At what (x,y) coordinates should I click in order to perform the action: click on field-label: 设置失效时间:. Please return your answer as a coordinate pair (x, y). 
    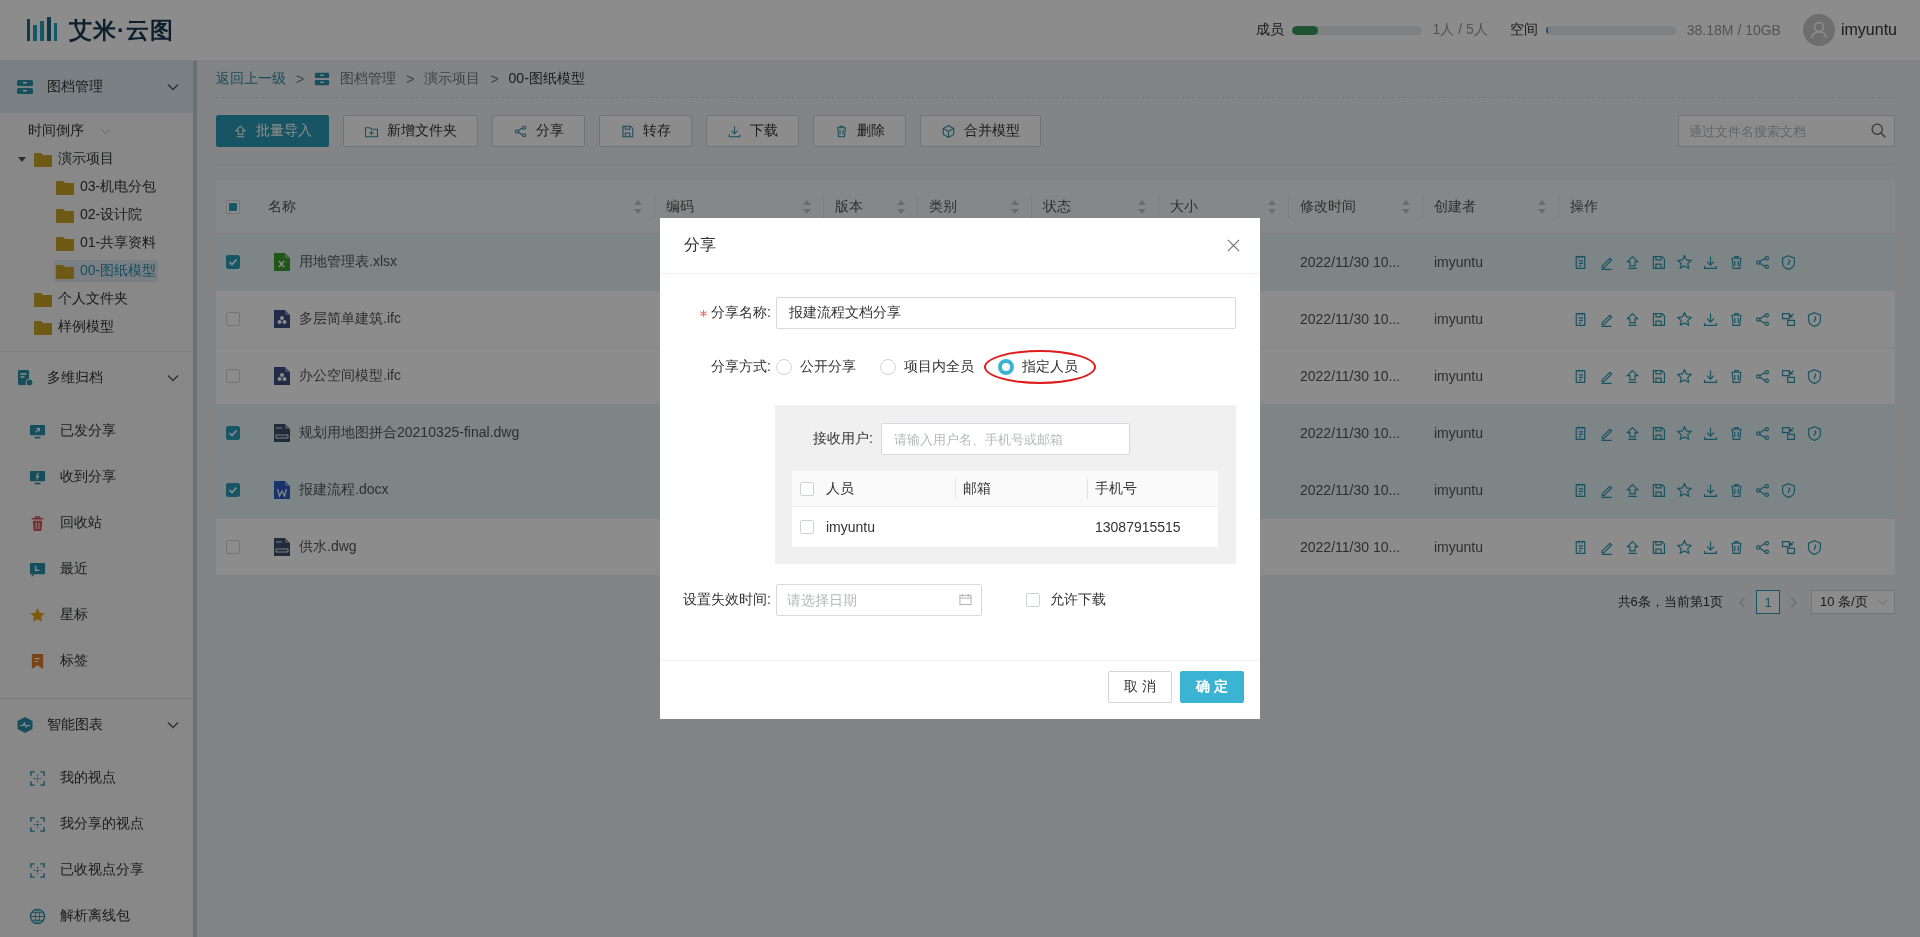
    Looking at the image, I should click on (727, 600).